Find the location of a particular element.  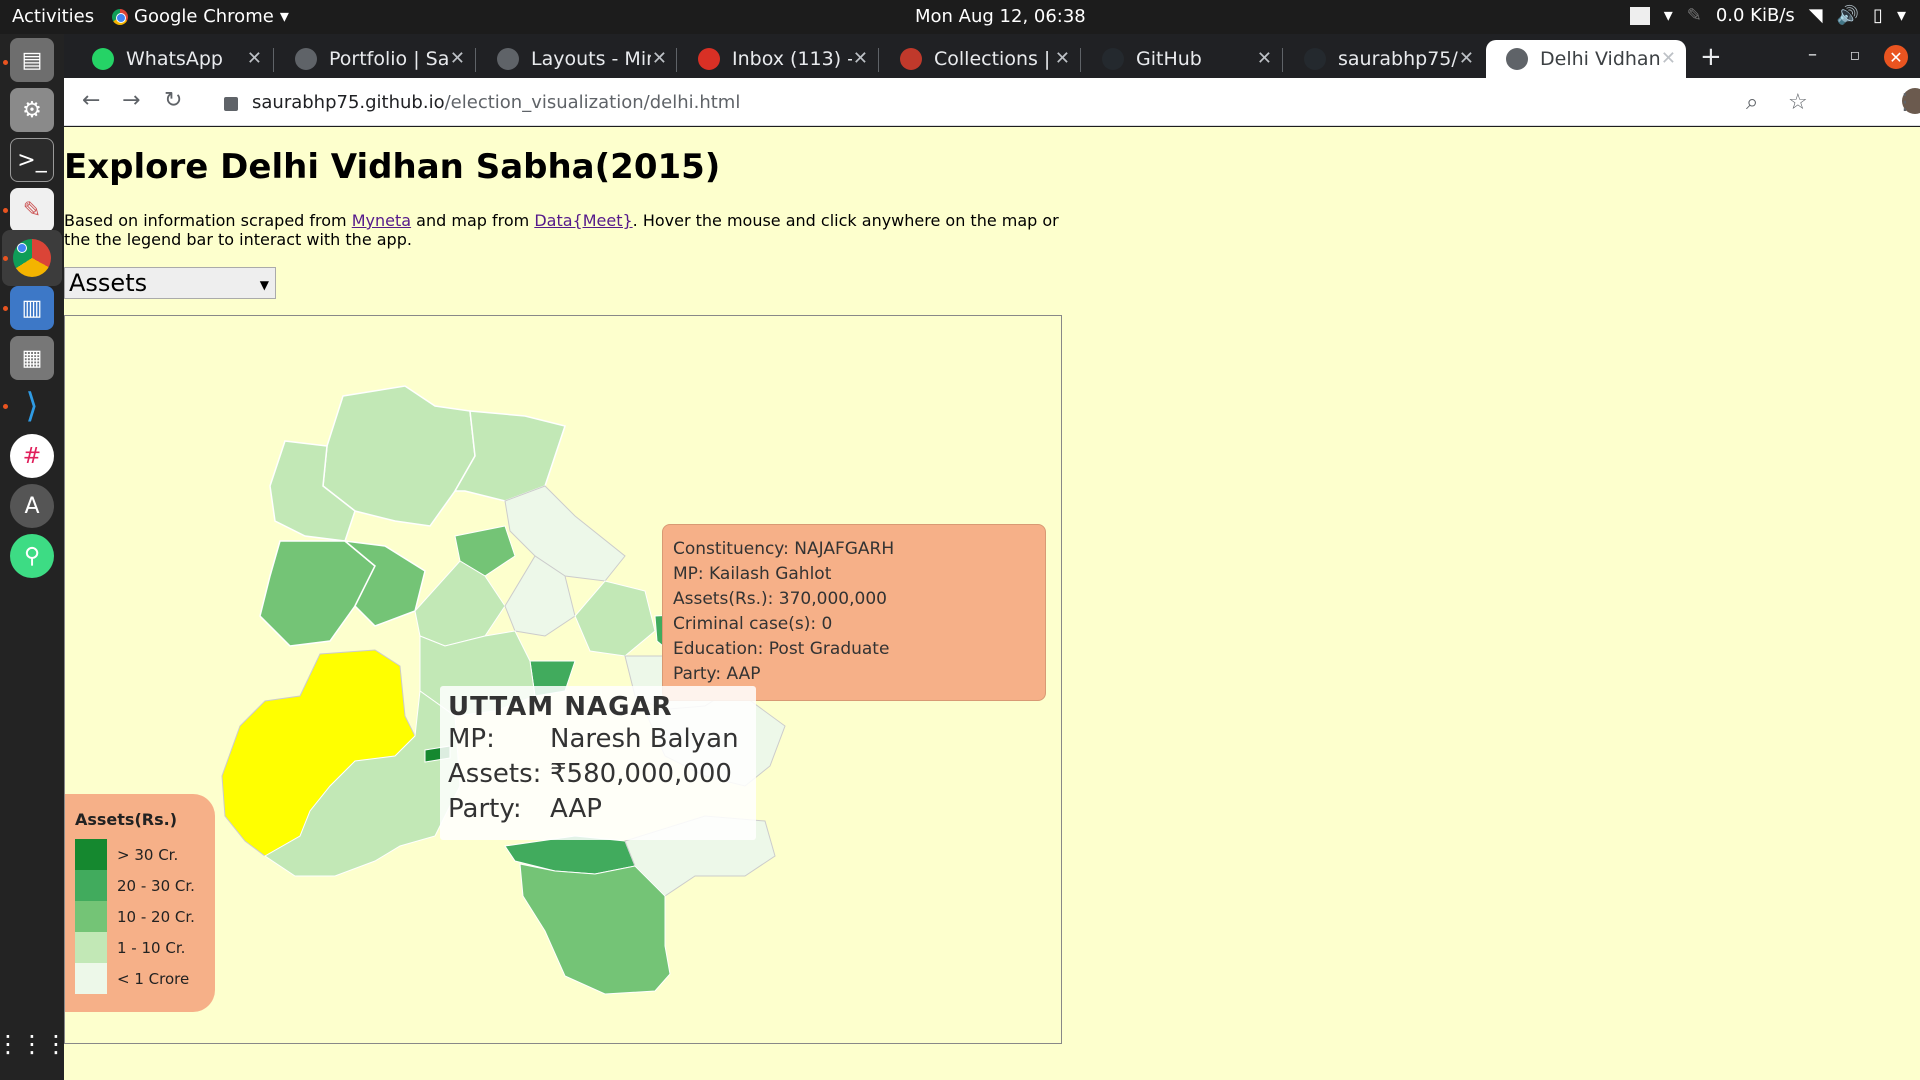

software-updater-icon: A is located at coordinates (32, 506).